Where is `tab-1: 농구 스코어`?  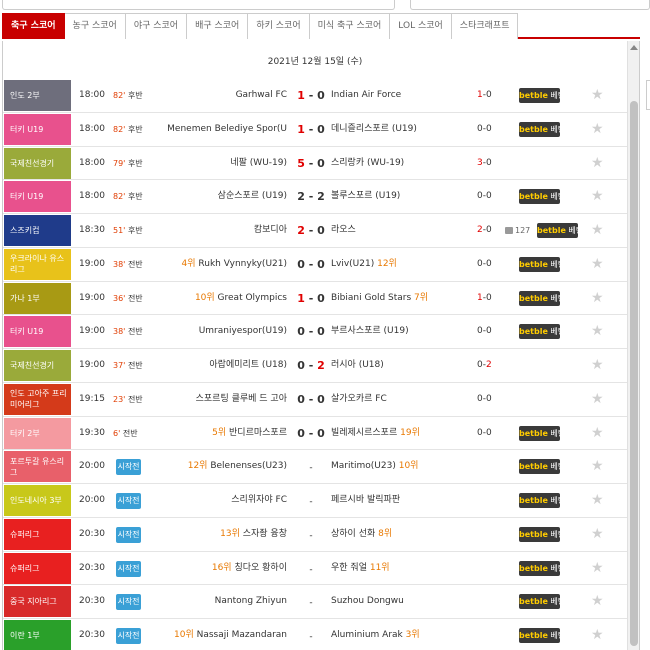
tab-1: 농구 스코어 is located at coordinates (95, 26).